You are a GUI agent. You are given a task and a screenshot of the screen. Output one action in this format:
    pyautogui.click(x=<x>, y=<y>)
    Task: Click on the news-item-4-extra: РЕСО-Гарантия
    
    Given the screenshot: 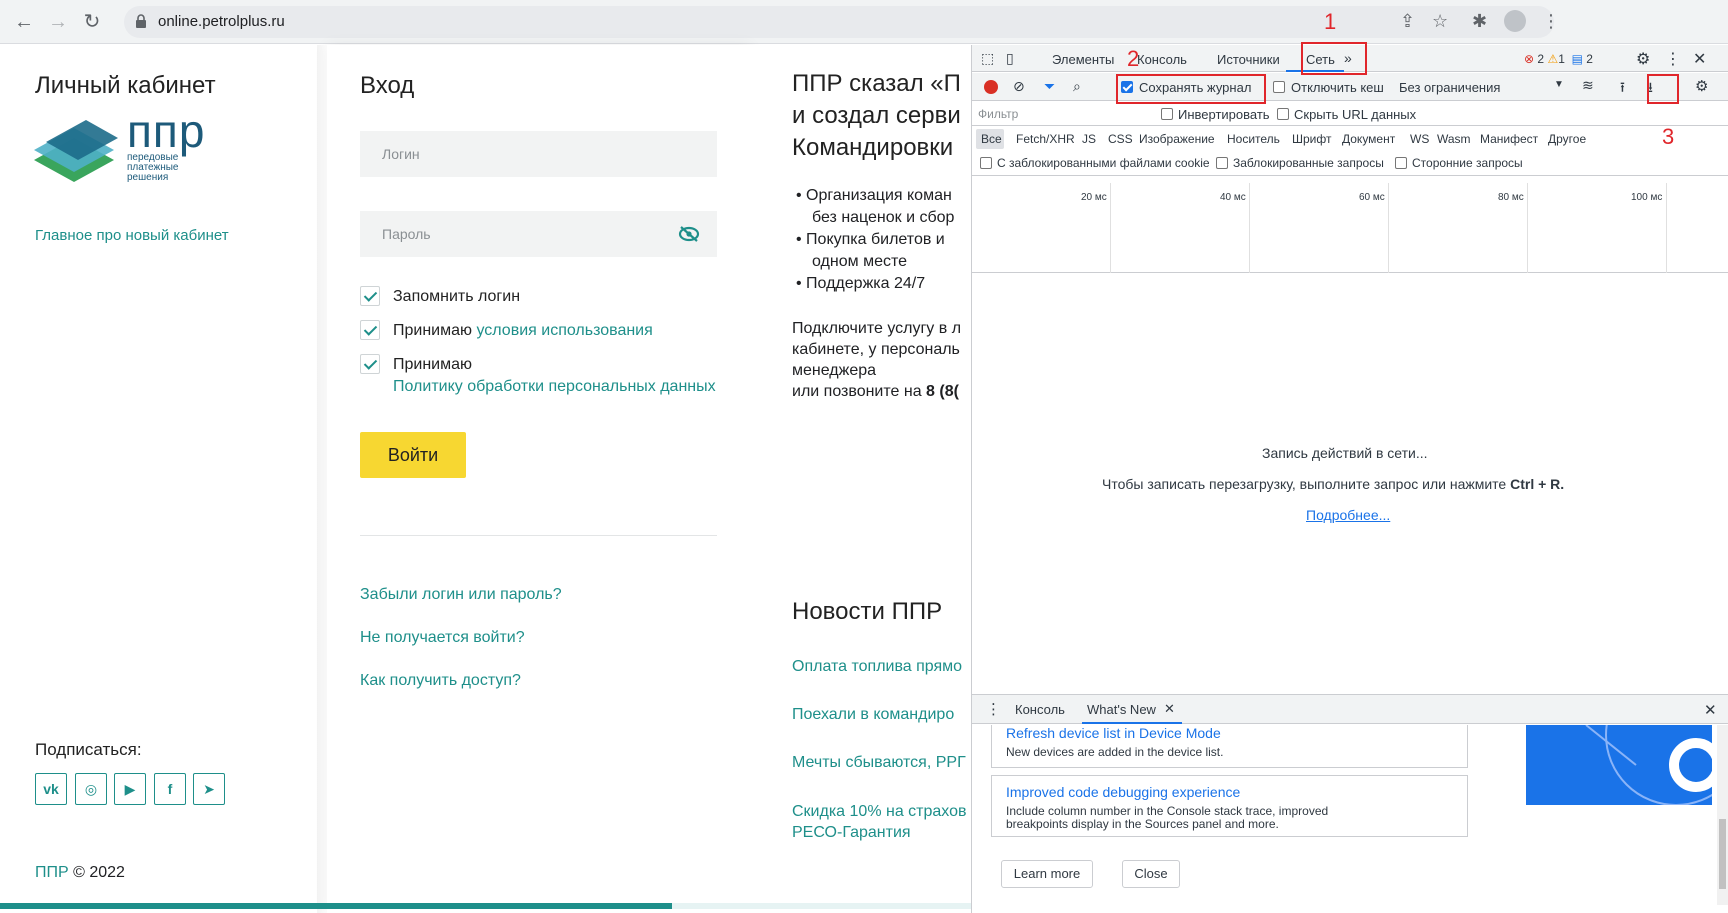 What is the action you would take?
    pyautogui.click(x=851, y=833)
    